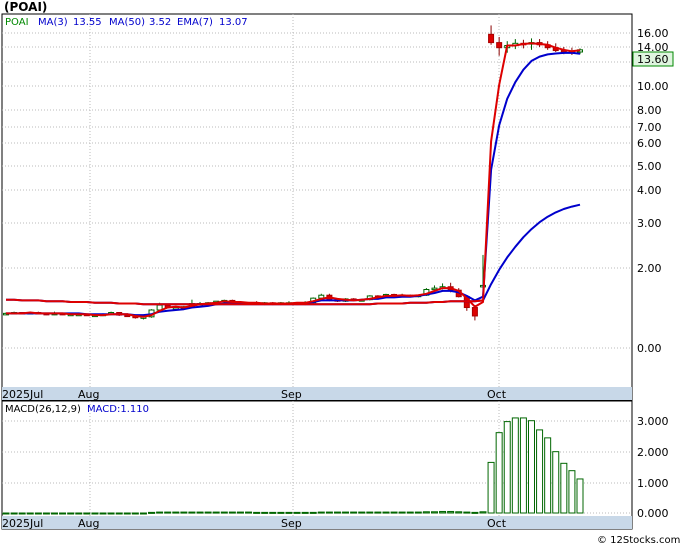 The image size is (680, 546). I want to click on macd-x-tick: Sep, so click(291, 523).